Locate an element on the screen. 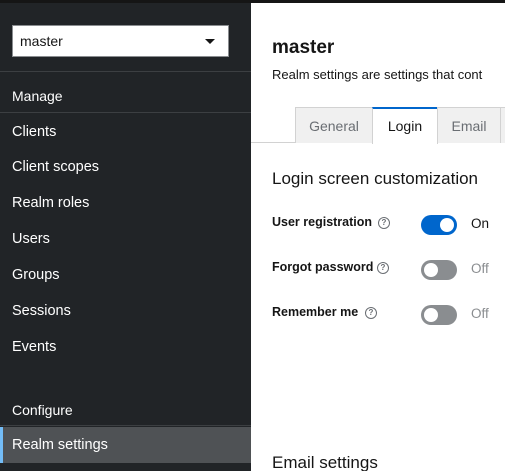 The image size is (505, 471). sidebar-item-users: Users is located at coordinates (125, 239).